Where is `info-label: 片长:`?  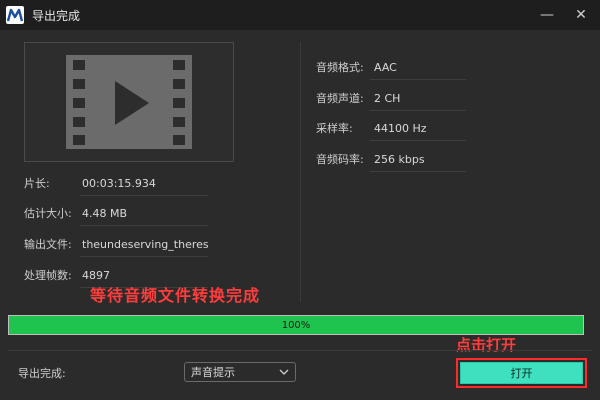
info-label: 片长: is located at coordinates (37, 183).